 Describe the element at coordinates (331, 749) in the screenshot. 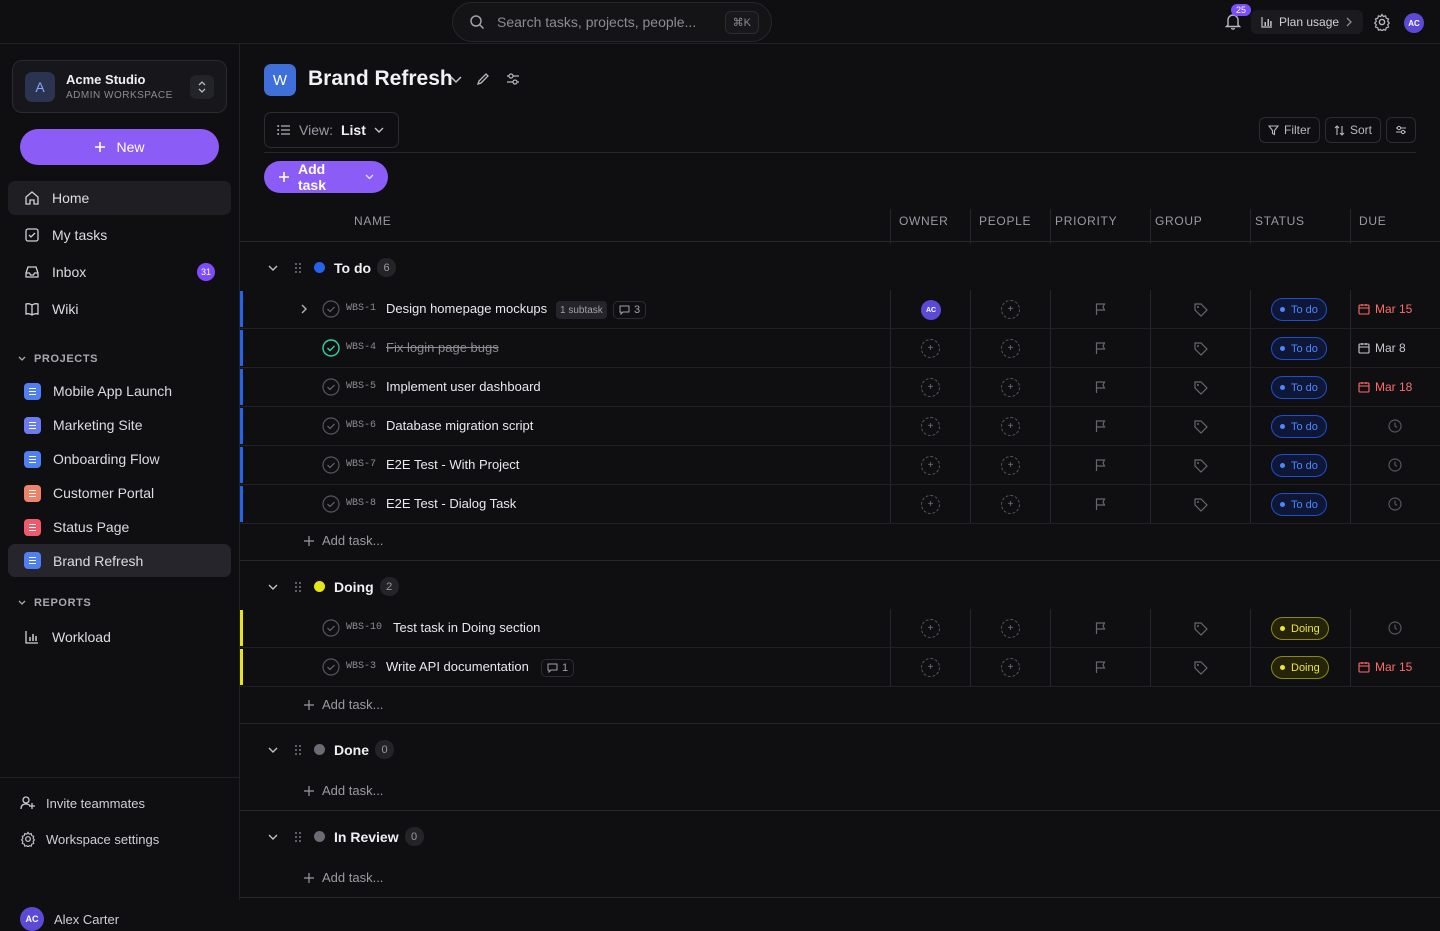

I see `group-header-done: Done 0` at that location.